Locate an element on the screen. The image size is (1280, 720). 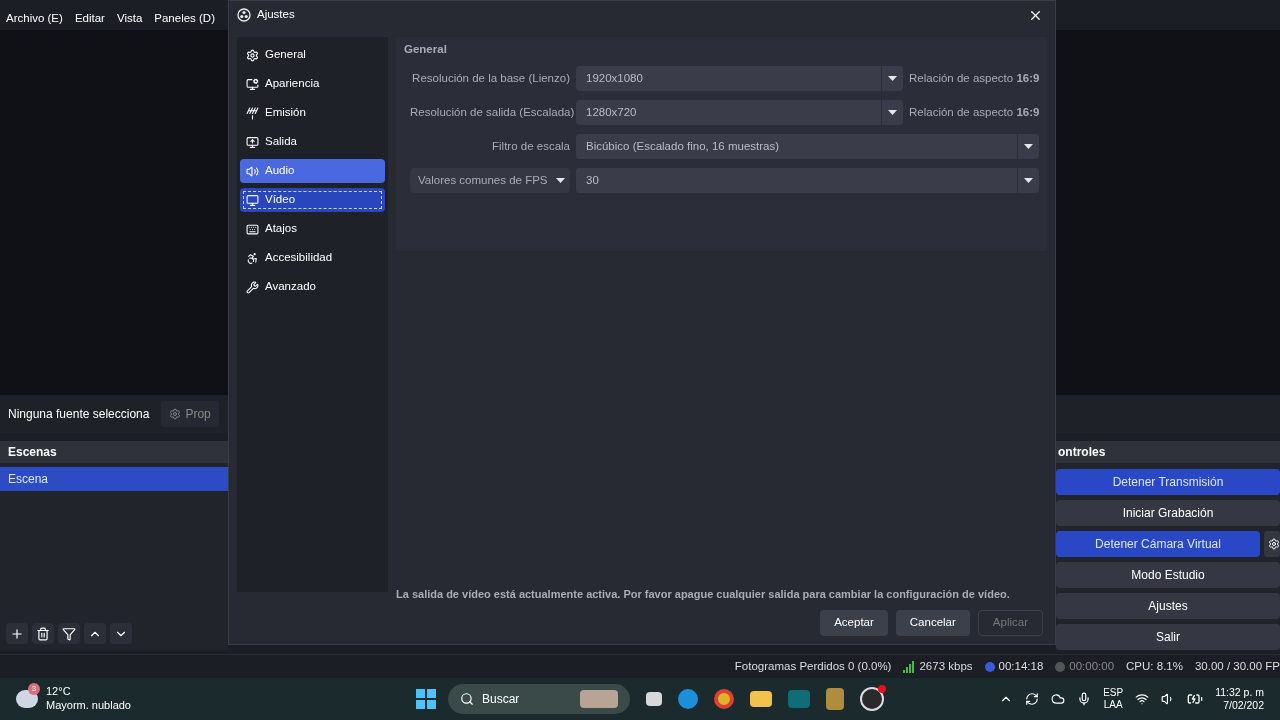
trash-icon is located at coordinates (43, 633).